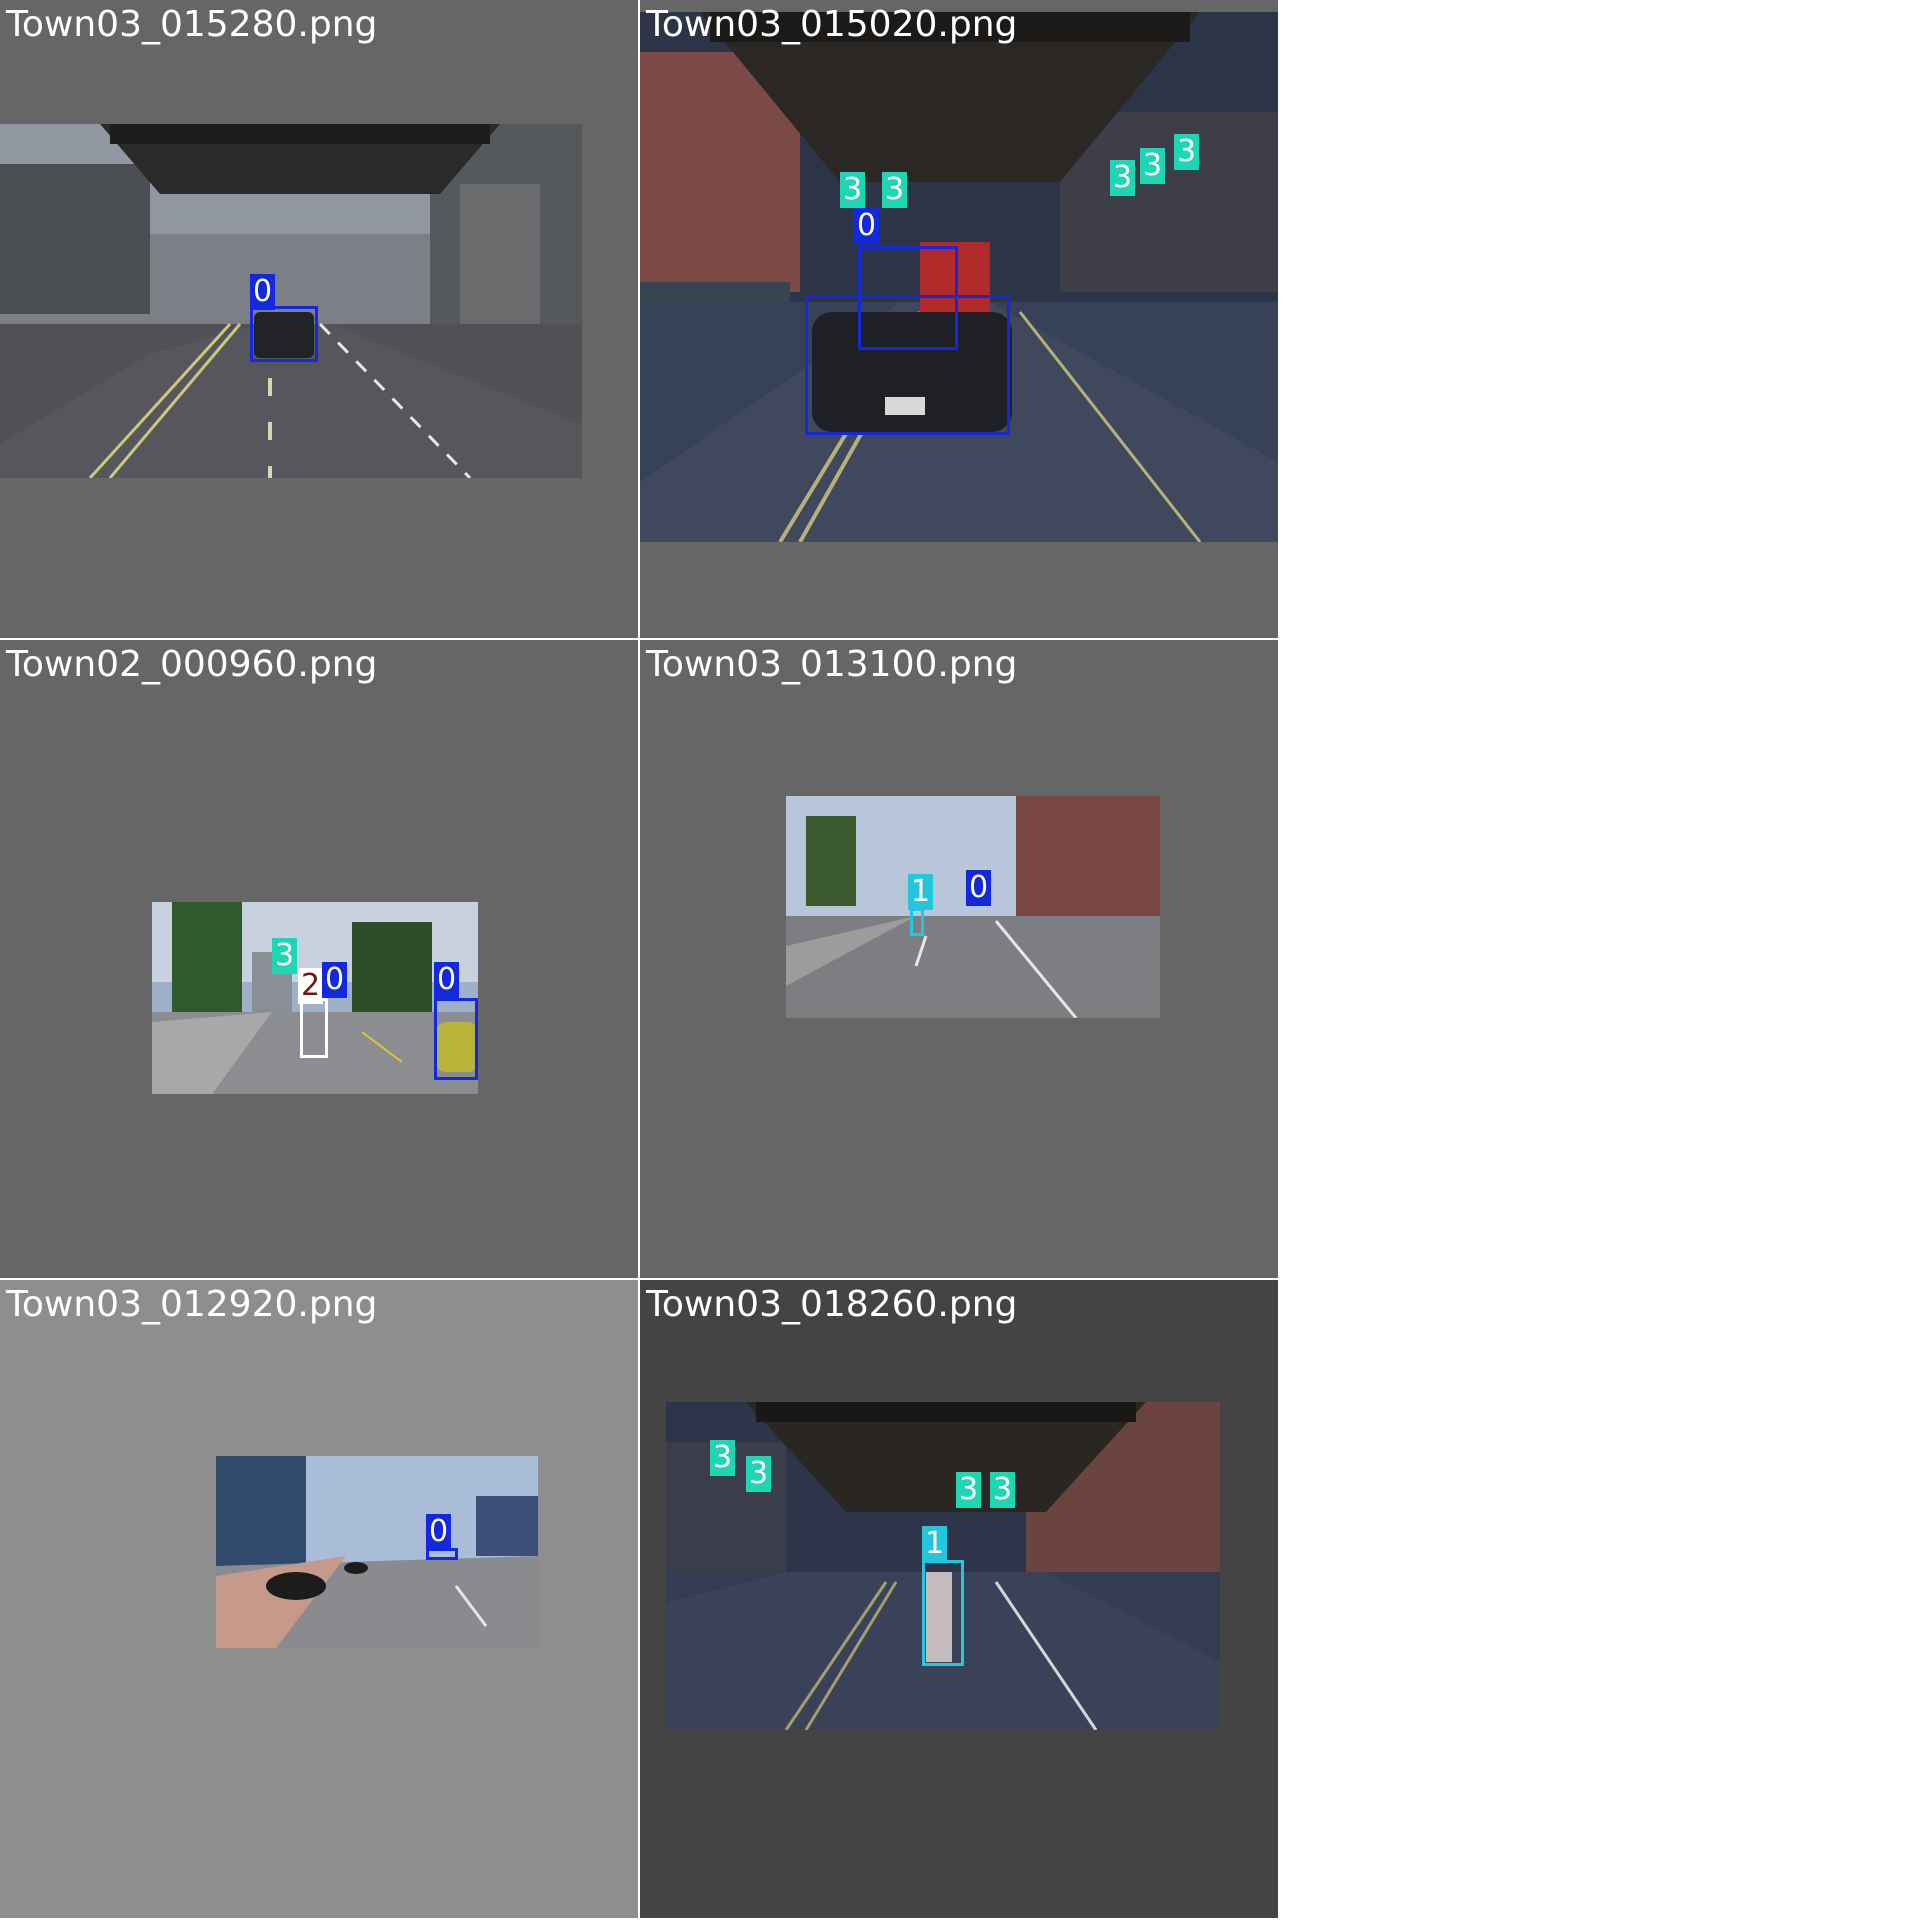 This screenshot has height=1920, width=1920. I want to click on tile-filename: Town03_015020.png, so click(832, 24).